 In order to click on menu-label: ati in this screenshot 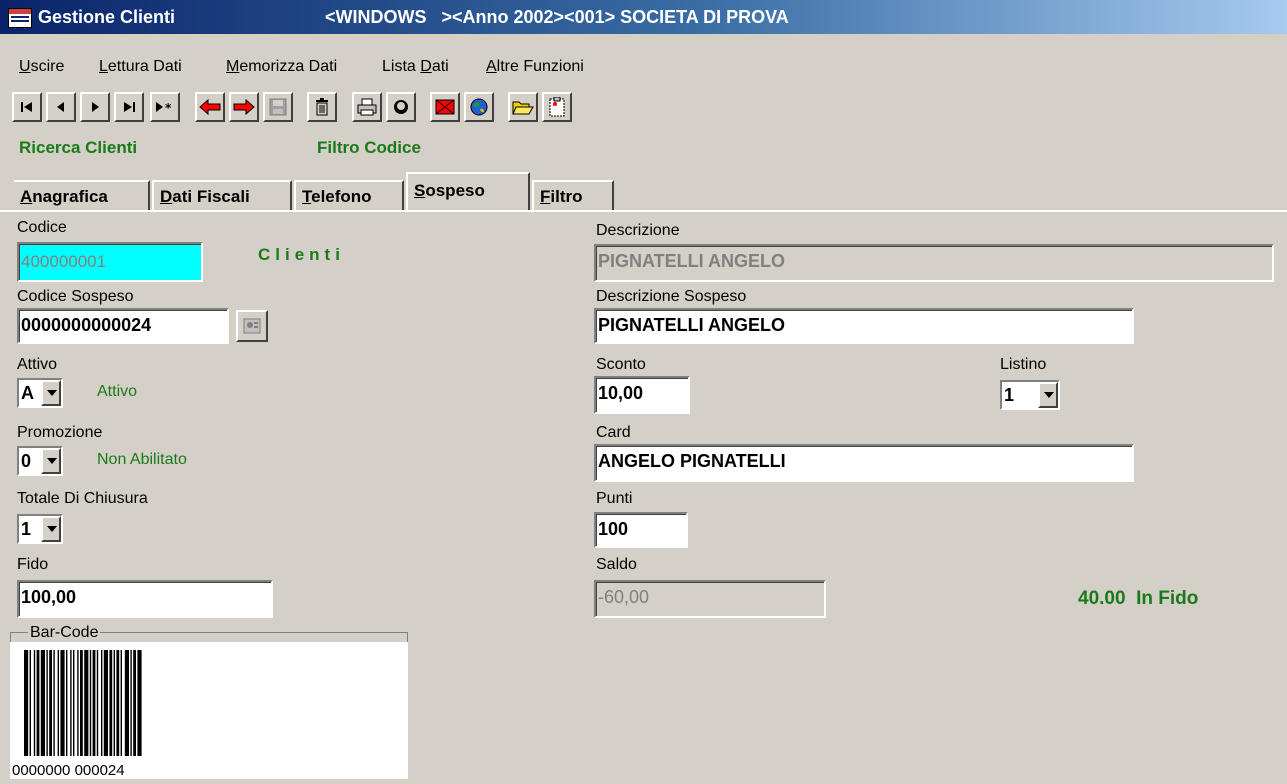, I will do `click(440, 66)`.